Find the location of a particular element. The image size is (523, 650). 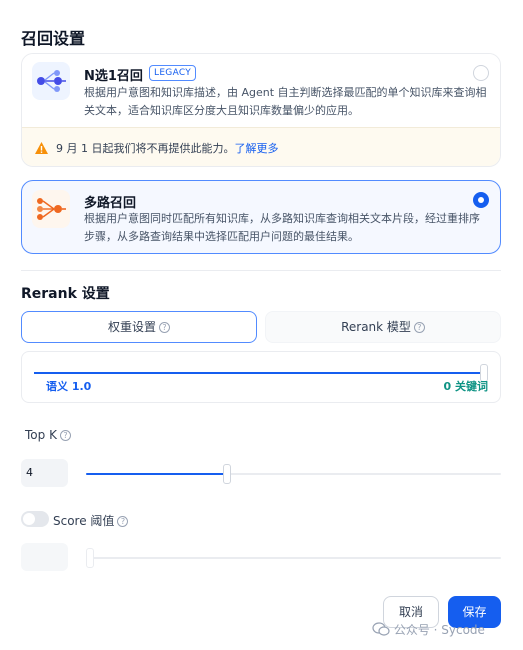

score-slider-track is located at coordinates (293, 558).